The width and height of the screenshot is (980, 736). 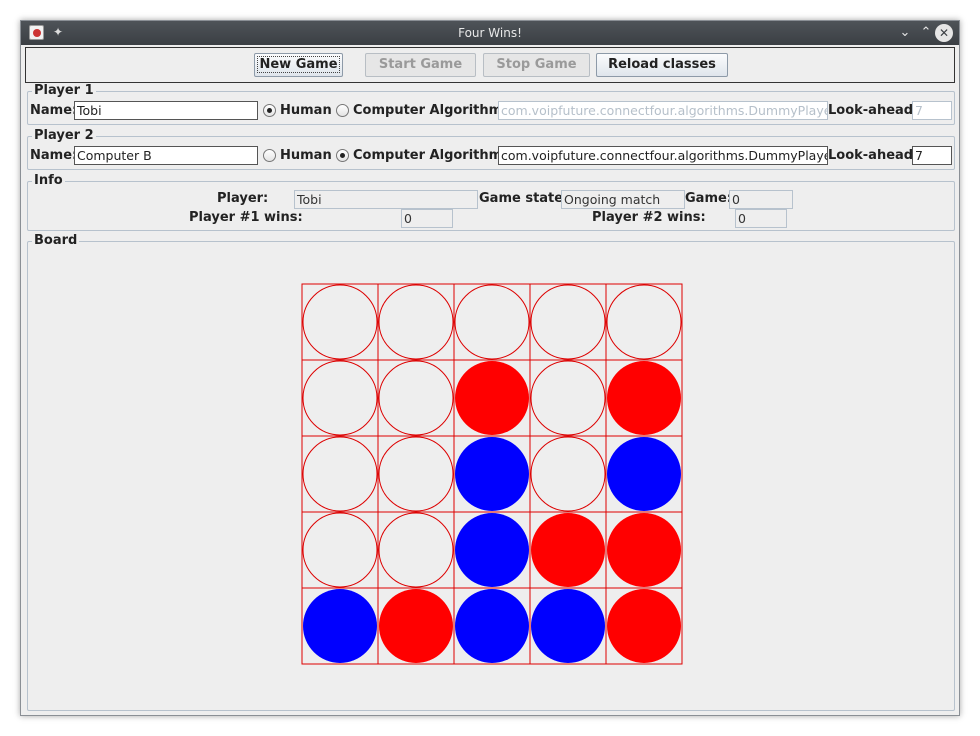 What do you see at coordinates (64, 135) in the screenshot?
I see `player2-legend: Player 2` at bounding box center [64, 135].